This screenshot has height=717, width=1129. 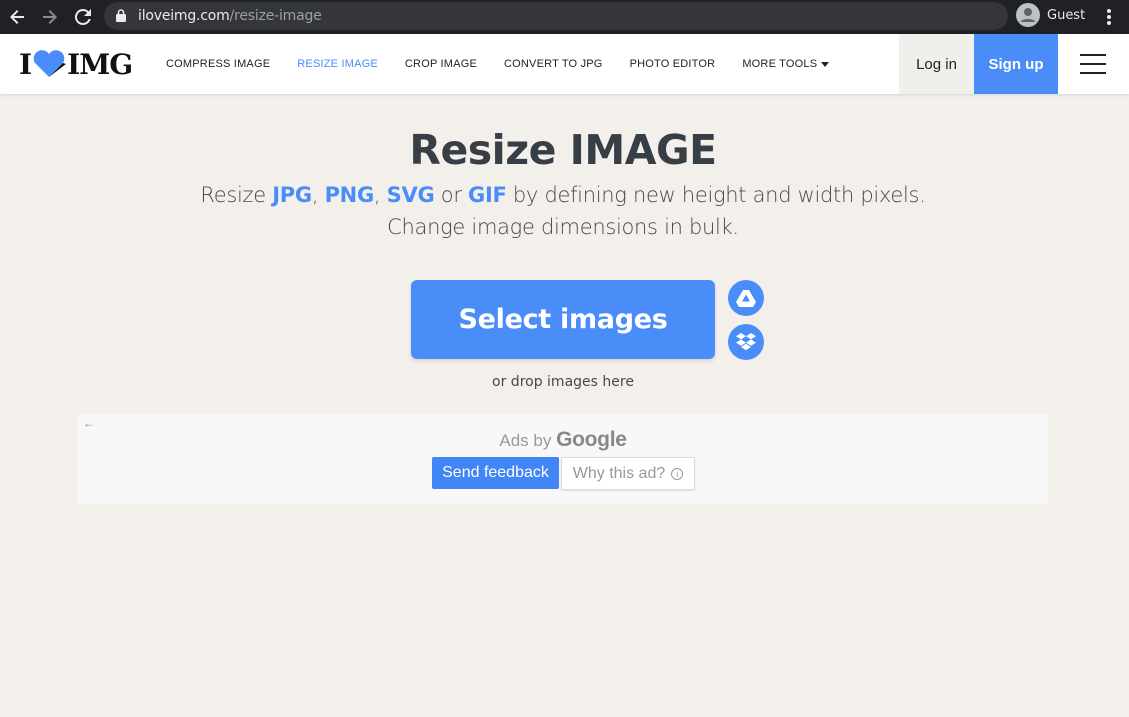 What do you see at coordinates (410, 195) in the screenshot?
I see `format-svg: SVG` at bounding box center [410, 195].